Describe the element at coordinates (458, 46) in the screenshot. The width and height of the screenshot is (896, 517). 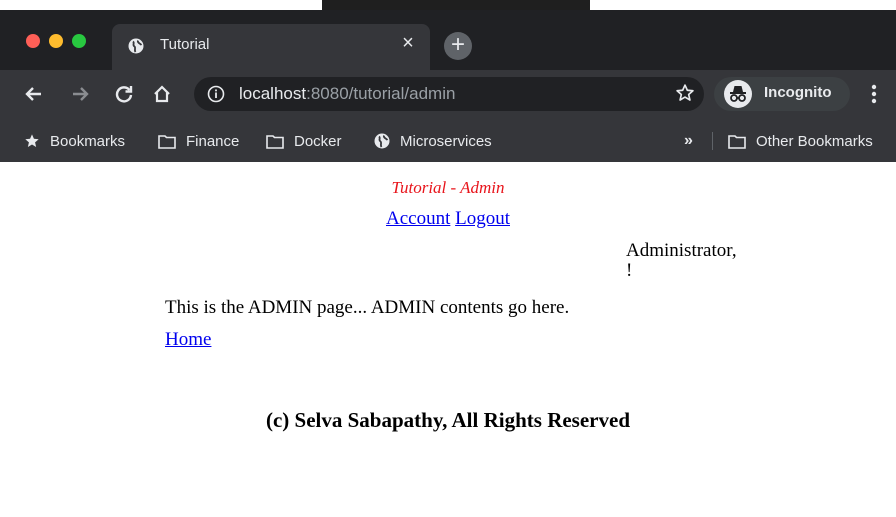
I see `new-tab-button: +` at that location.